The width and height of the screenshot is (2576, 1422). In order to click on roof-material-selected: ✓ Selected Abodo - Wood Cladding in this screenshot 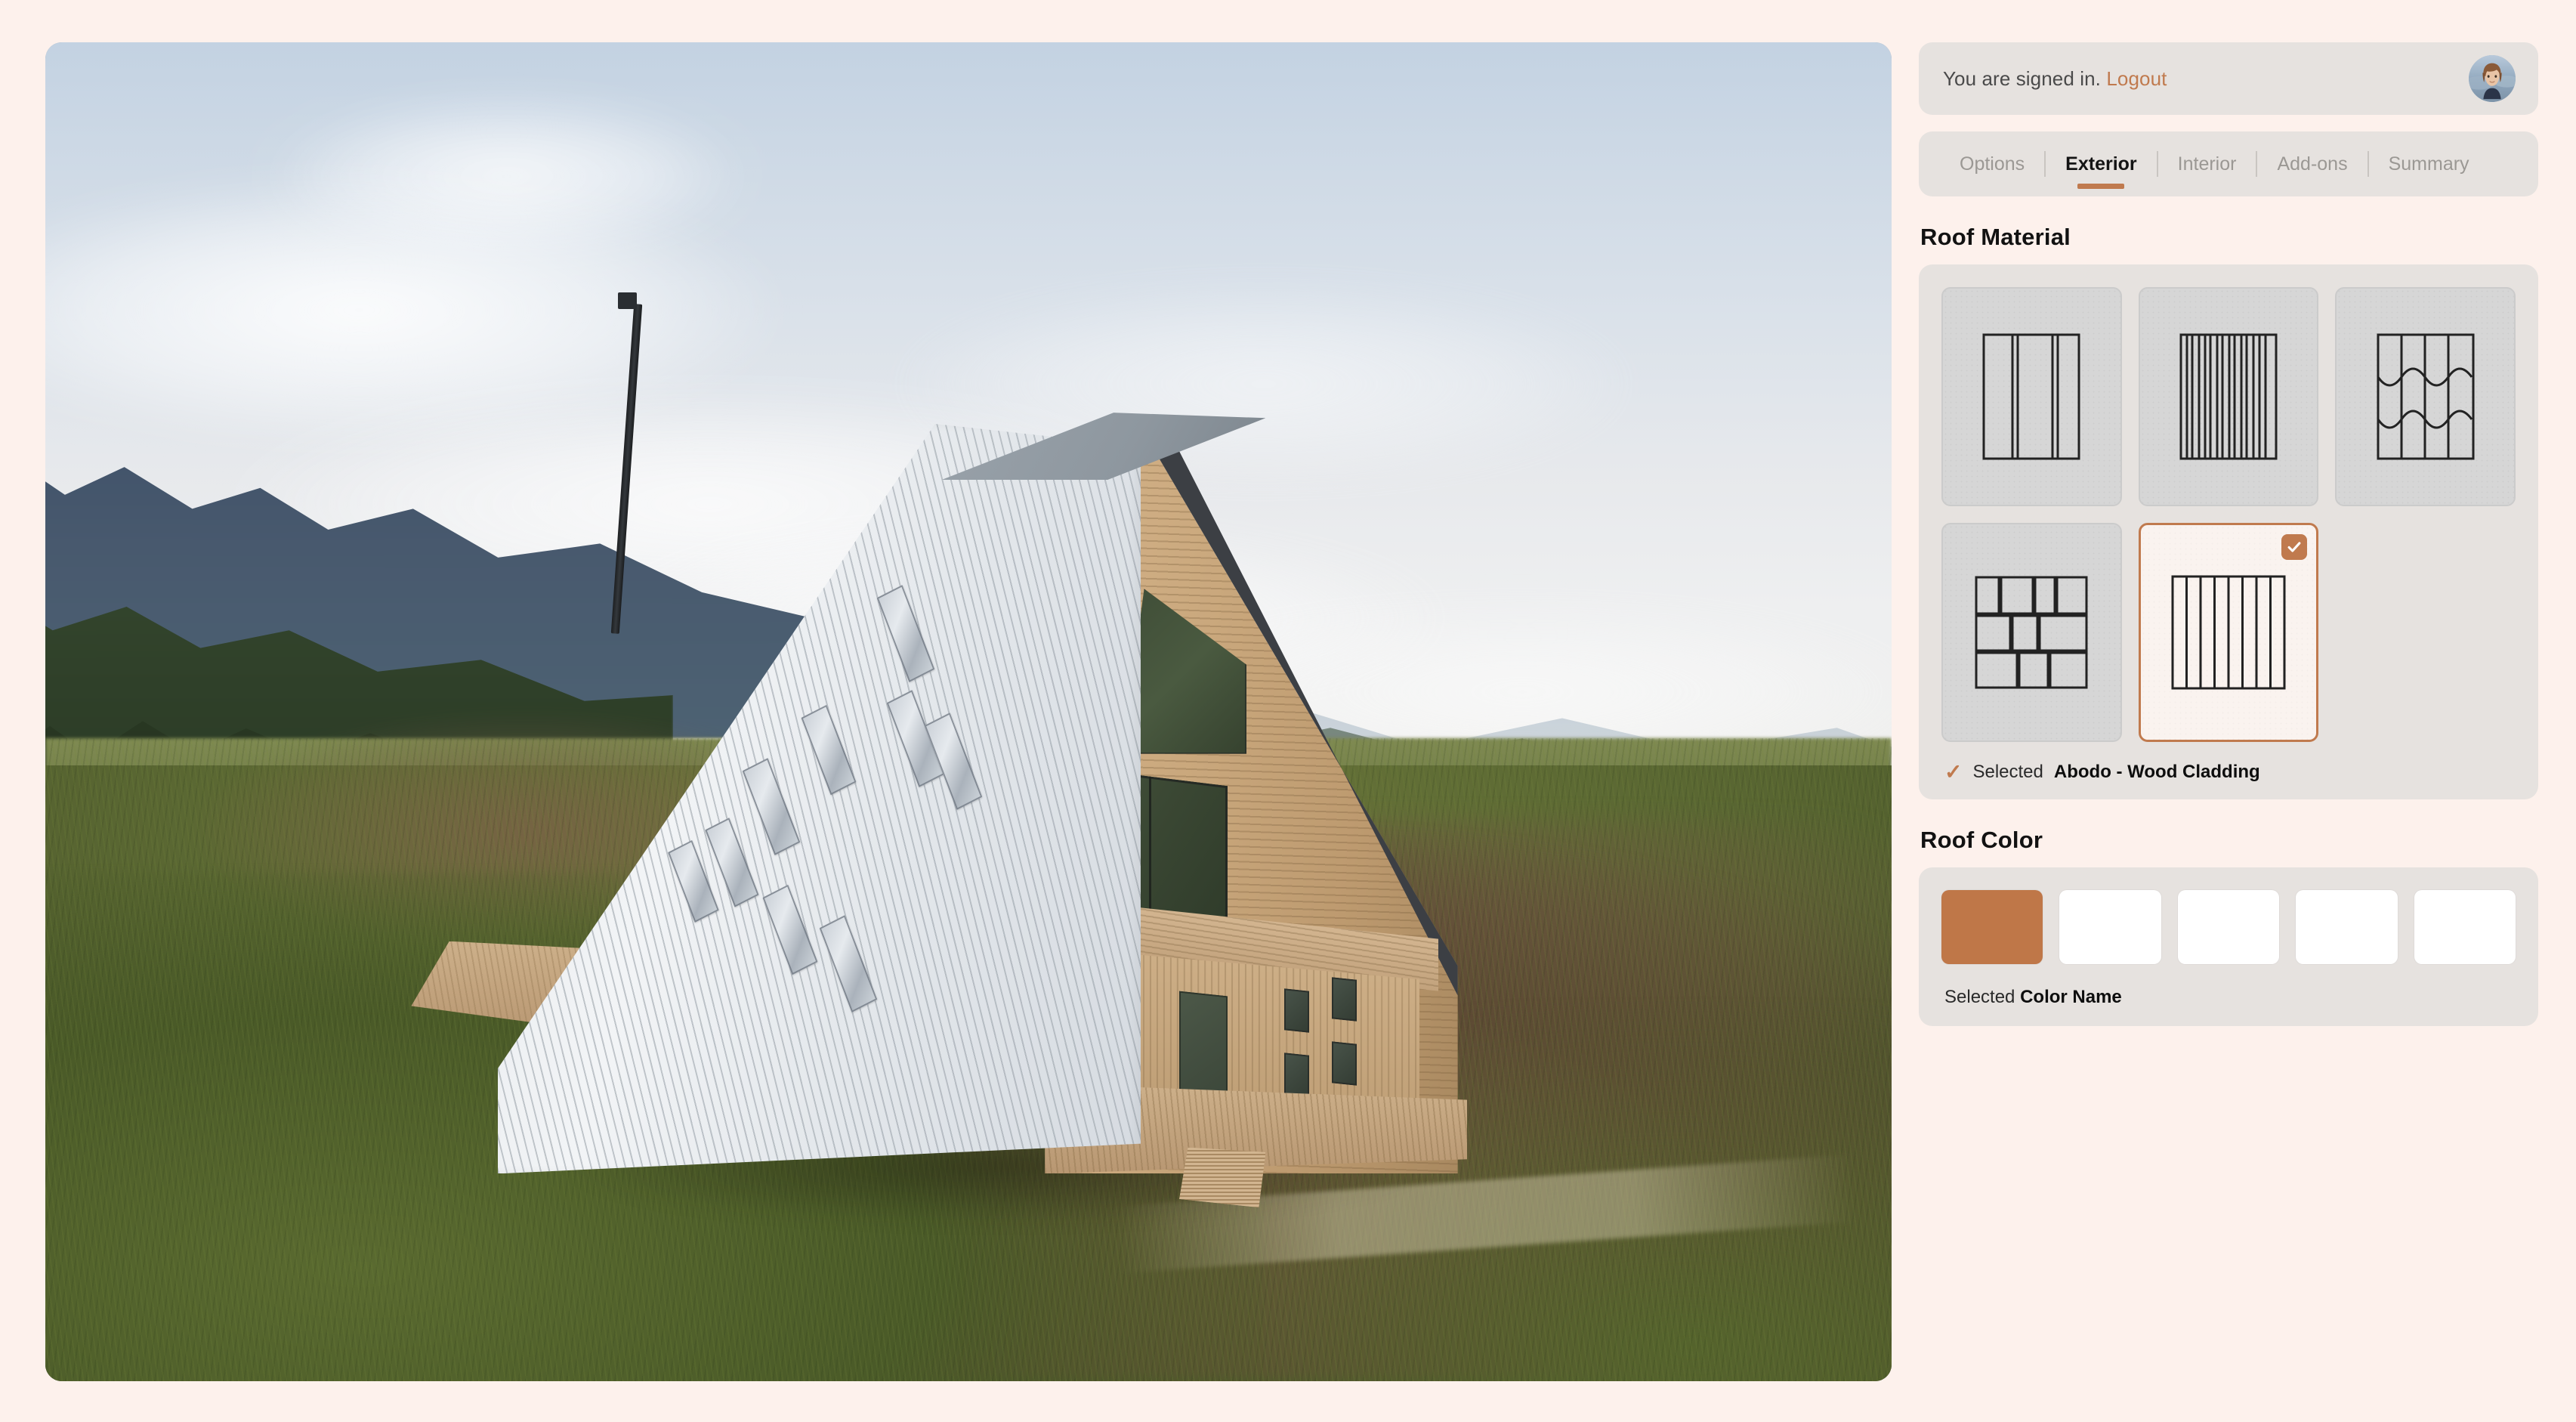, I will do `click(2228, 772)`.